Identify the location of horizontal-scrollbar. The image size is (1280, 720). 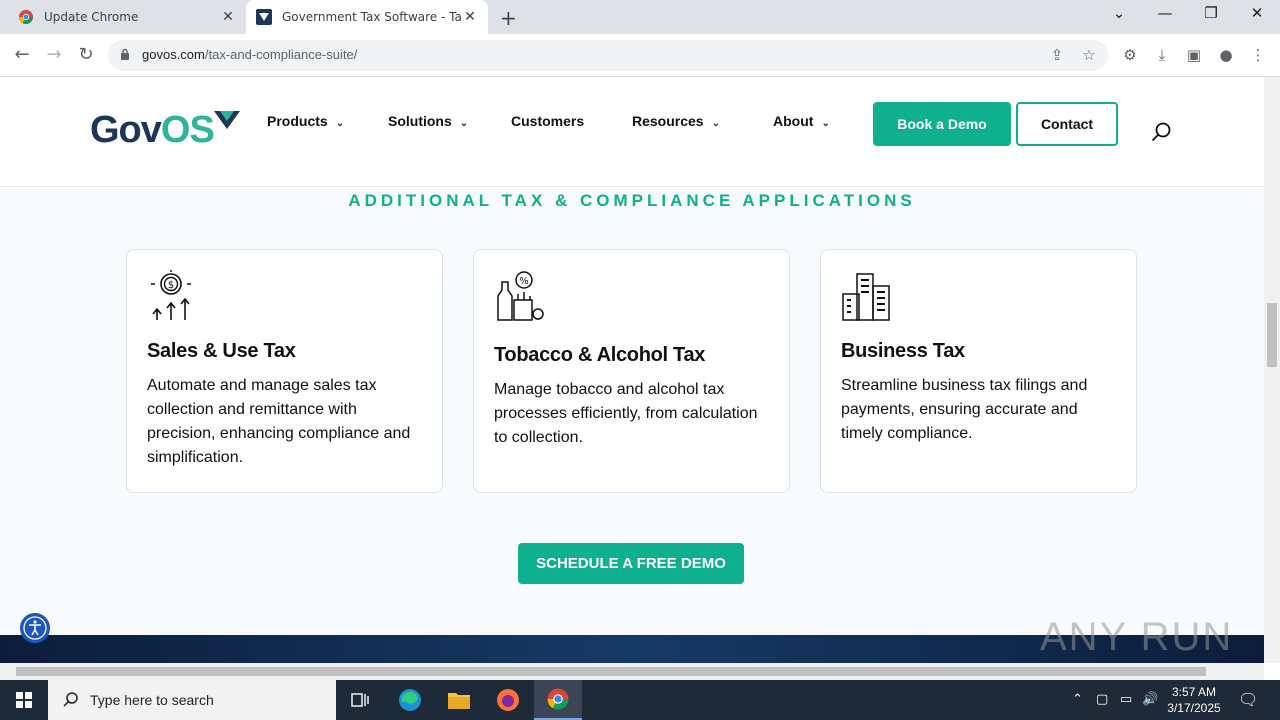
(632, 671).